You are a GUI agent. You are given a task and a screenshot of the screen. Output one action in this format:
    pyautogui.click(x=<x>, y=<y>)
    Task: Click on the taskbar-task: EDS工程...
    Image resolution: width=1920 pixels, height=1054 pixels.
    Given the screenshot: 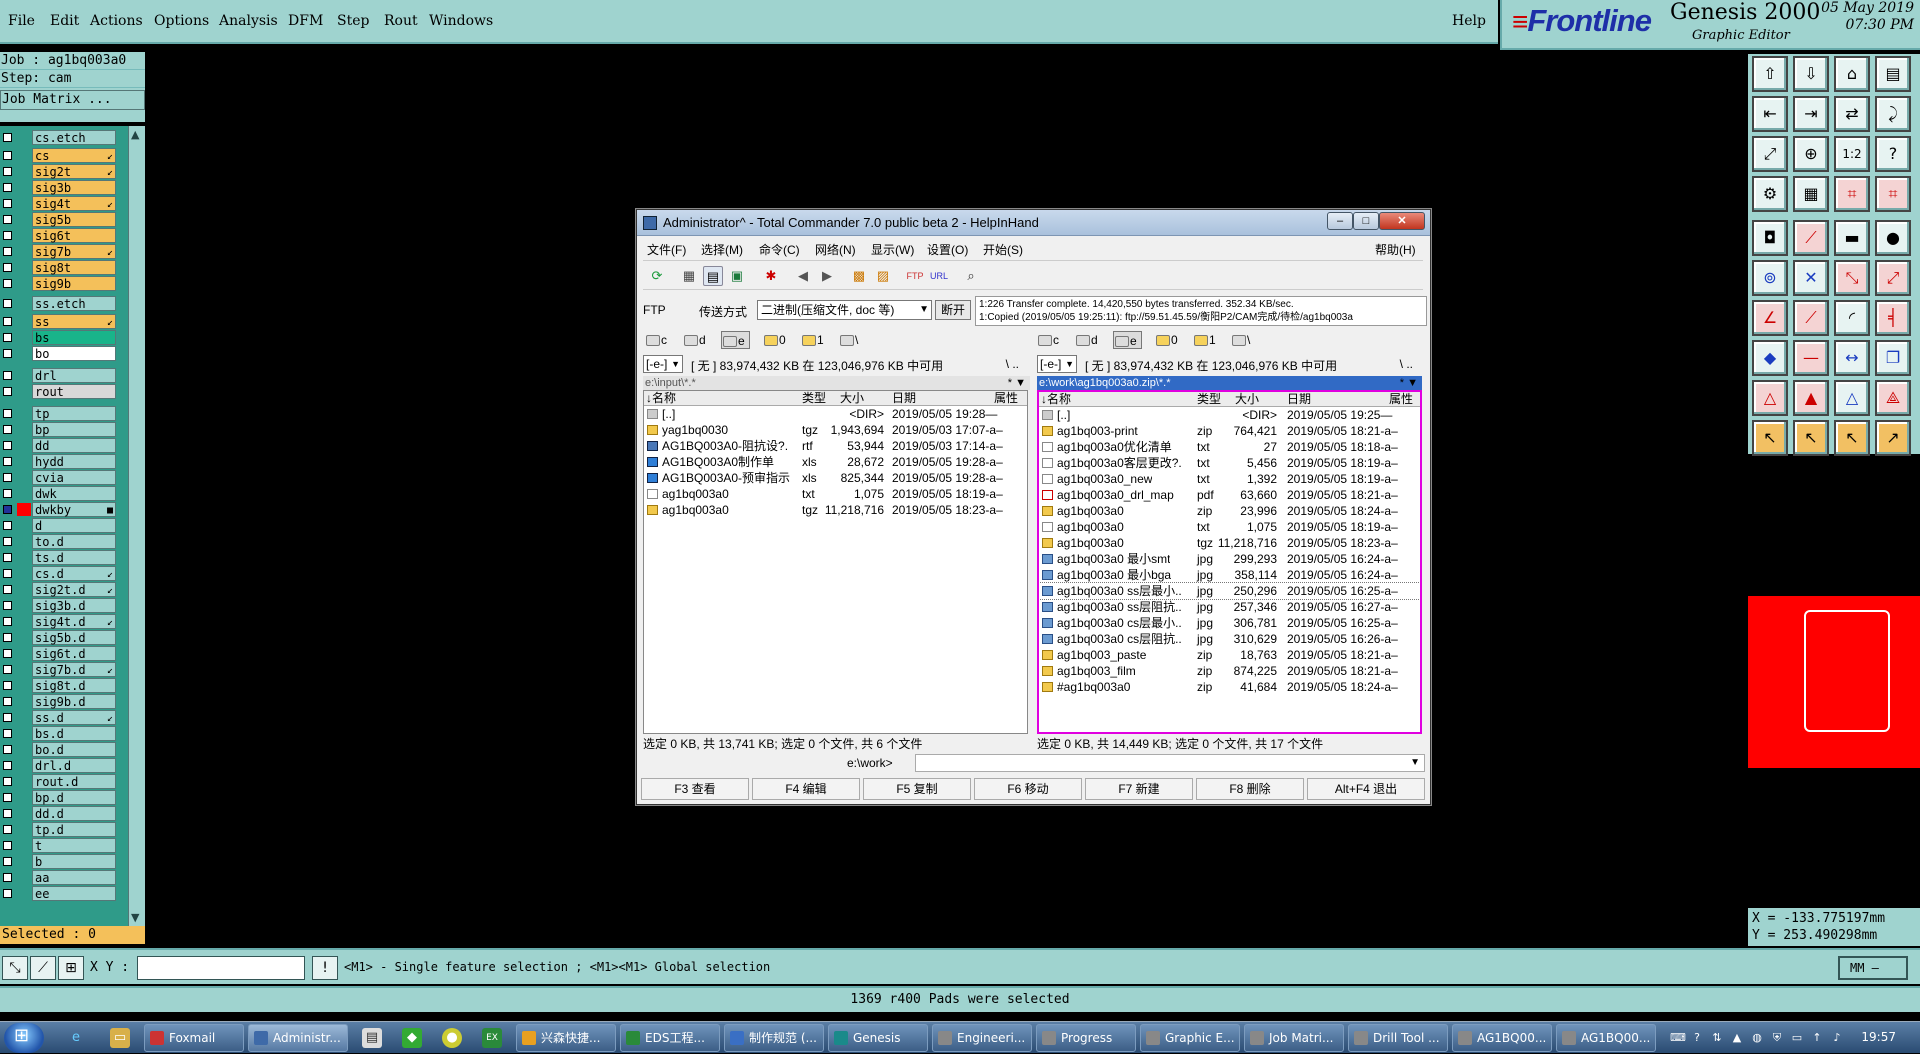 What is the action you would take?
    pyautogui.click(x=670, y=1038)
    